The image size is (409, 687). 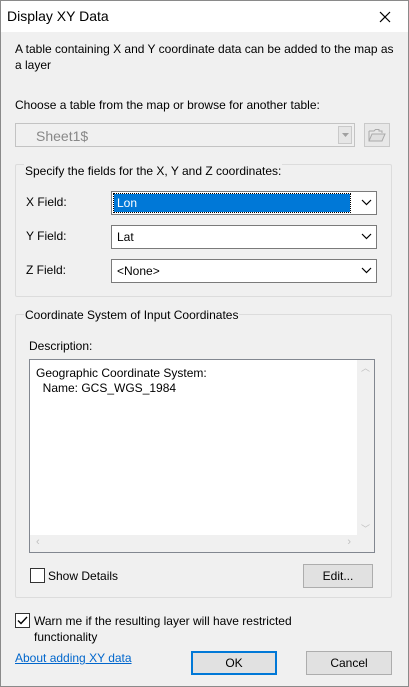 I want to click on coordinate-system-group-label: Coordinate System of Input Coordinates, so click(x=132, y=315).